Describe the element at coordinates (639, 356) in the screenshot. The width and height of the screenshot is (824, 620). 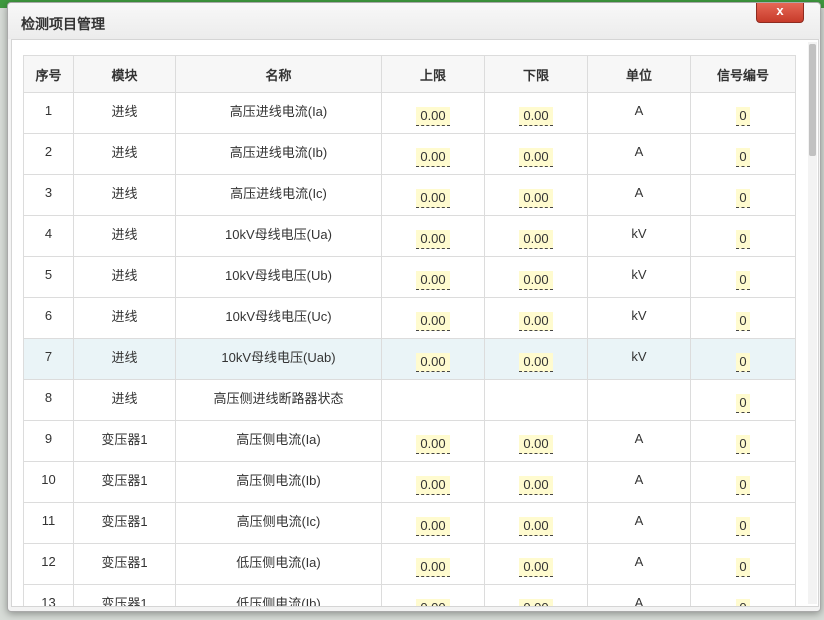
I see `row-unit-text: kV` at that location.